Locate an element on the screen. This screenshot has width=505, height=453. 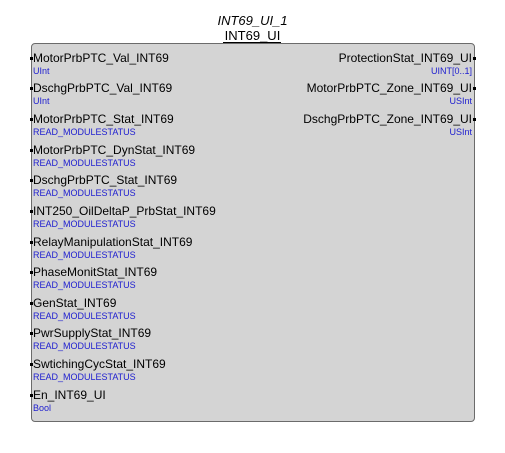
input-pin: PwrSupplyStat_INT69 READ_MODULESTATUS is located at coordinates (92, 341).